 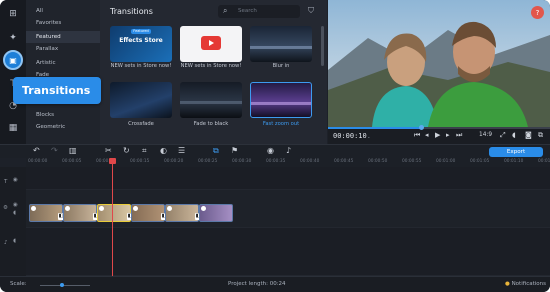 I want to click on crossfade-tile, so click(x=141, y=100).